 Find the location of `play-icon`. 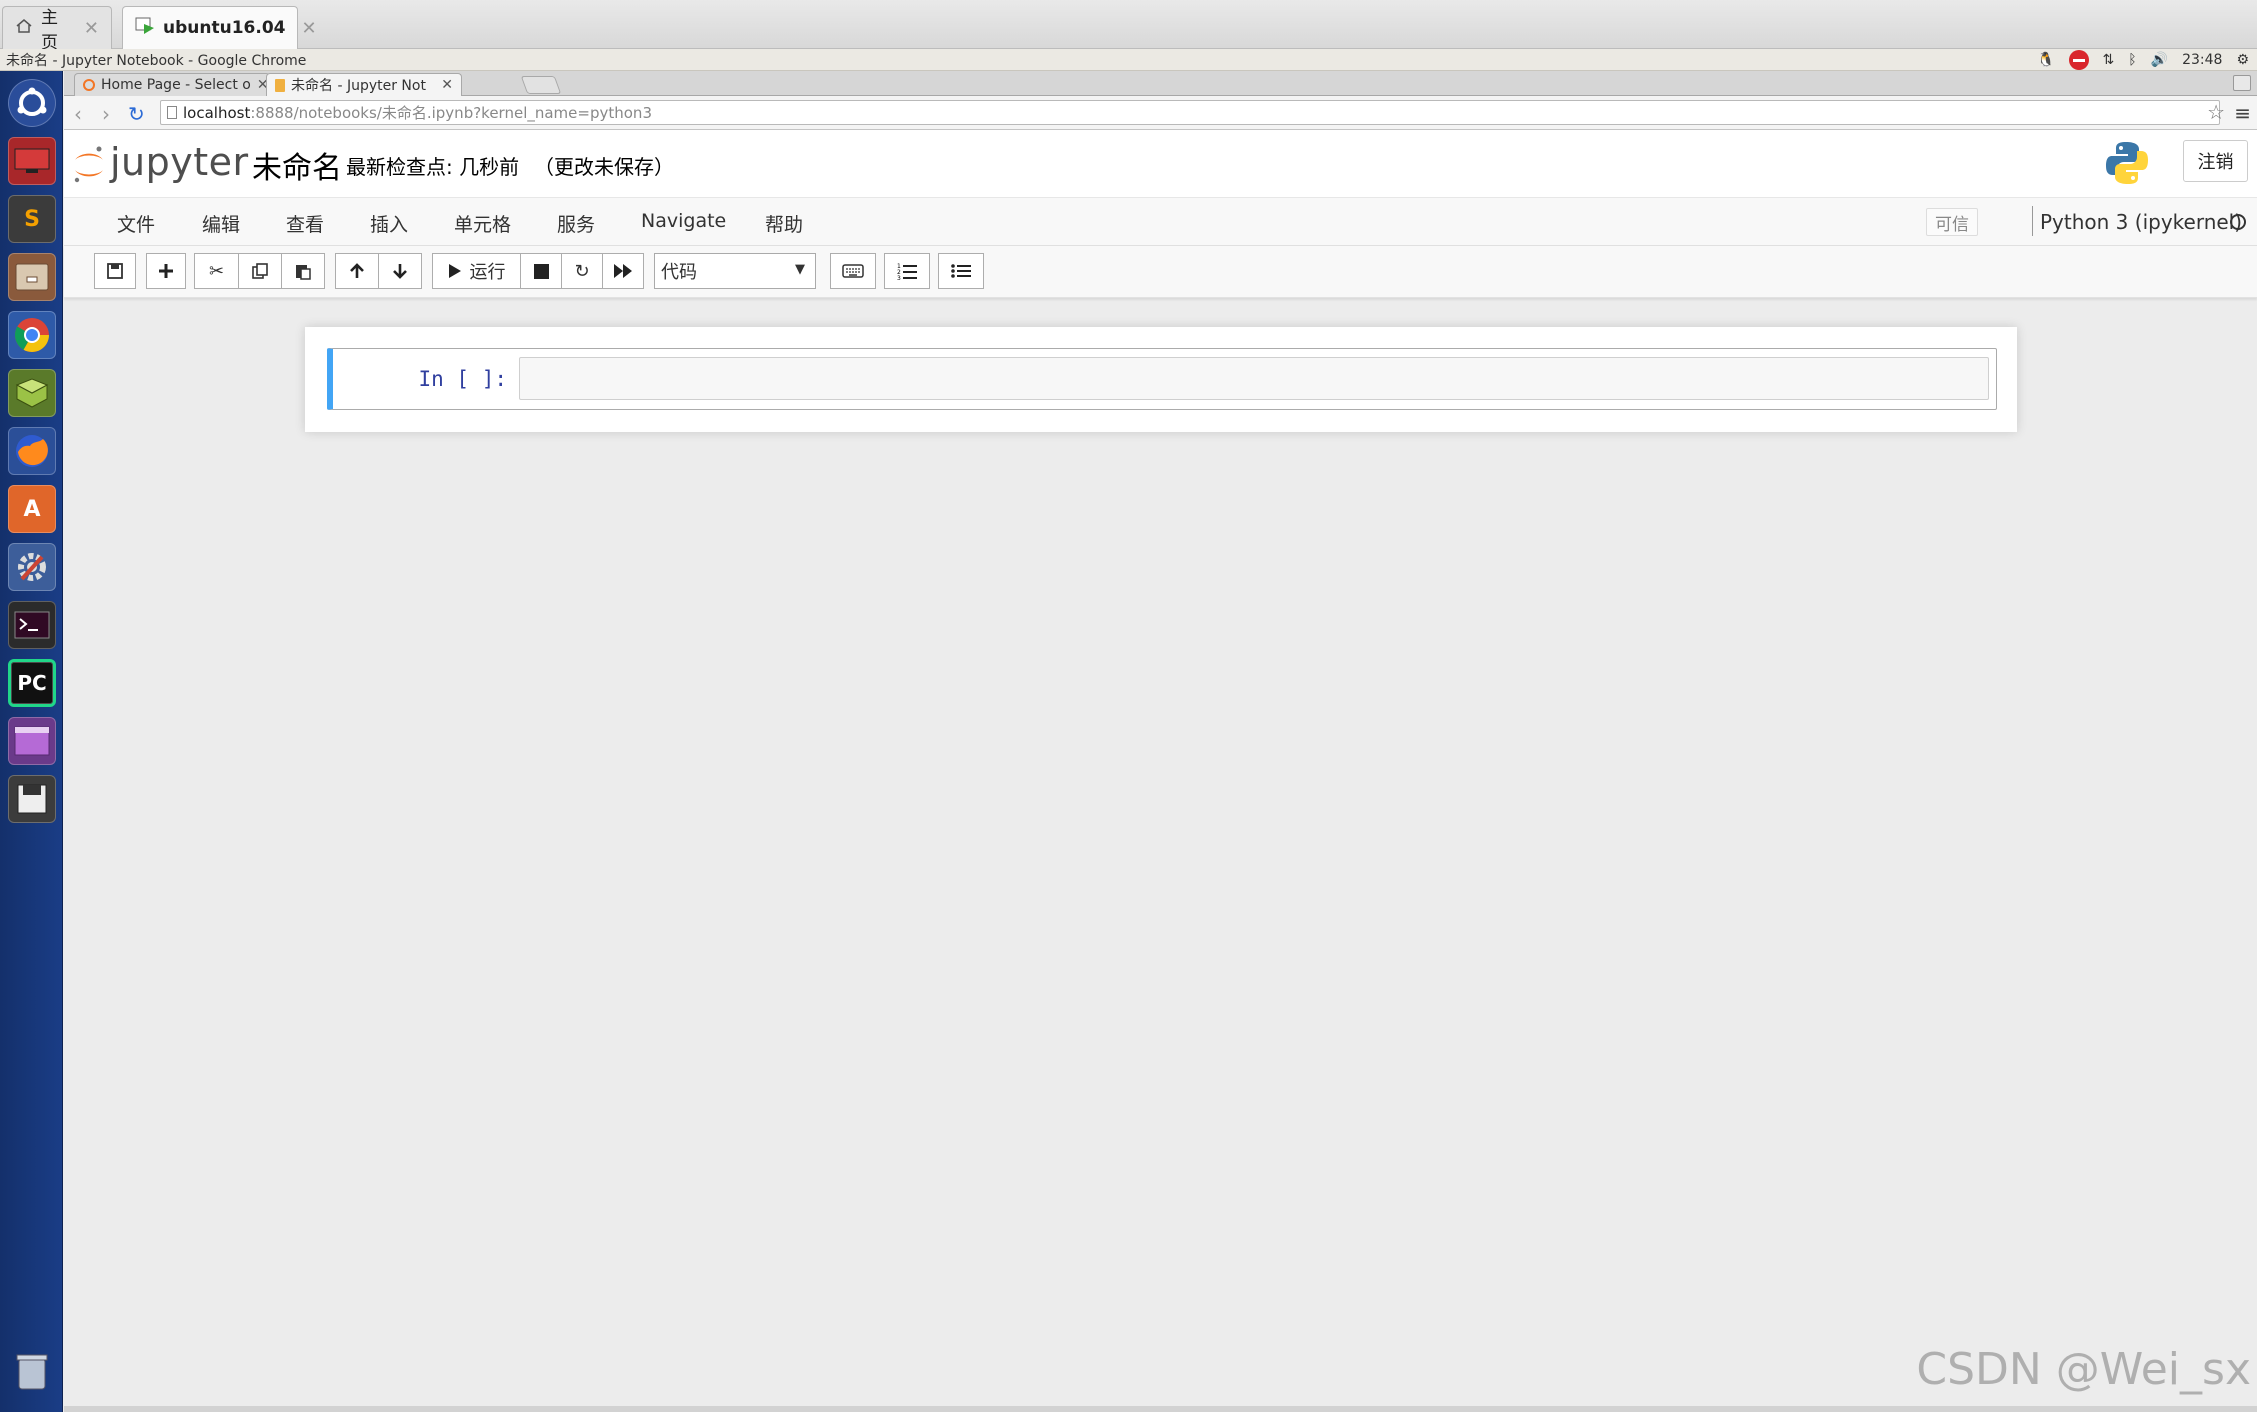

play-icon is located at coordinates (455, 271).